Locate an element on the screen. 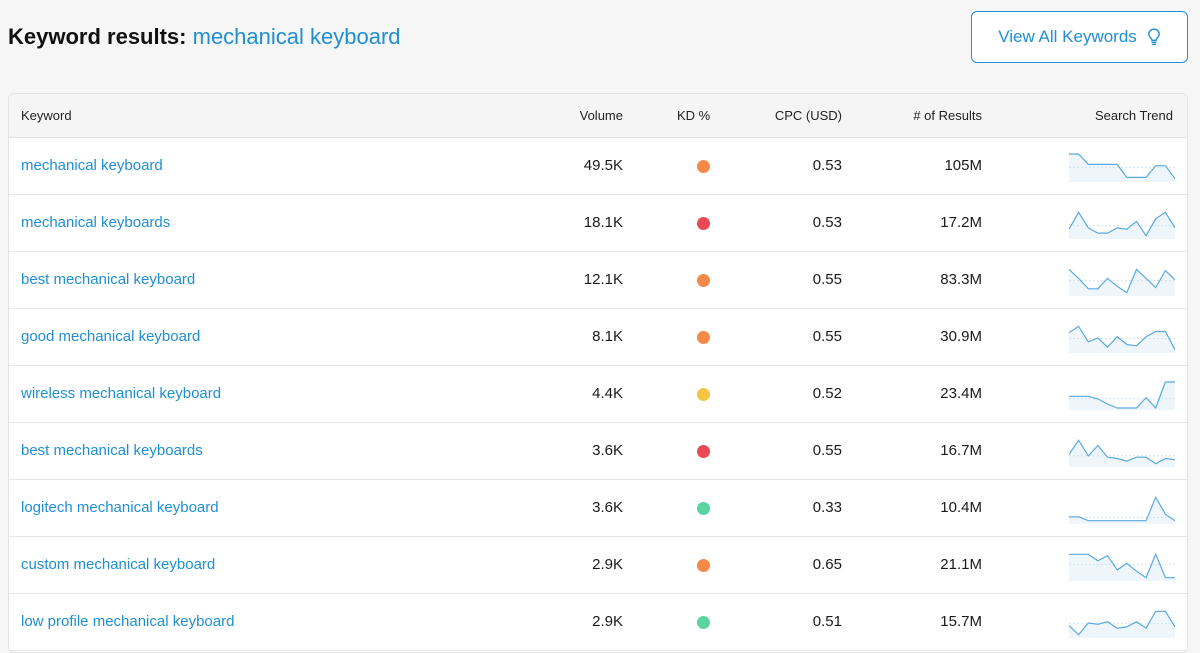 The width and height of the screenshot is (1200, 653). keyword-link: low profile mechanical keyboard is located at coordinates (127, 622).